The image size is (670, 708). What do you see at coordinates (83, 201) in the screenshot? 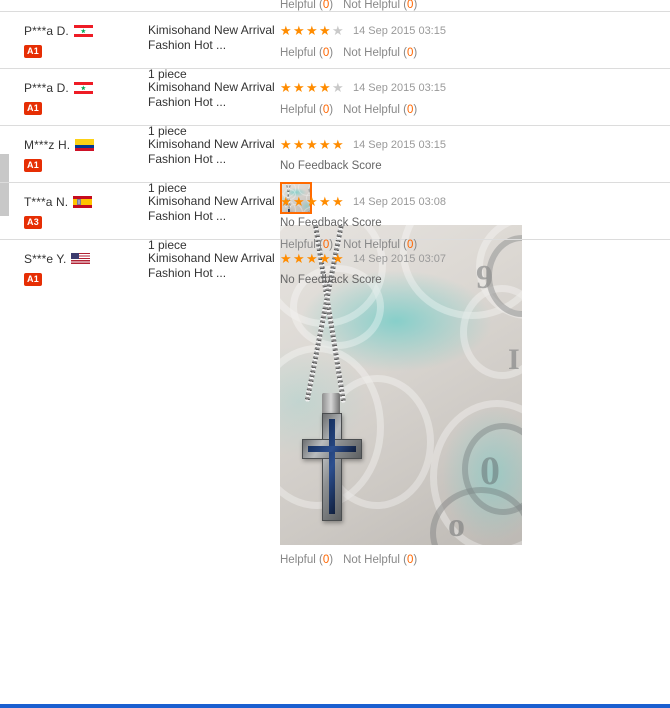
I see `spain-flag` at bounding box center [83, 201].